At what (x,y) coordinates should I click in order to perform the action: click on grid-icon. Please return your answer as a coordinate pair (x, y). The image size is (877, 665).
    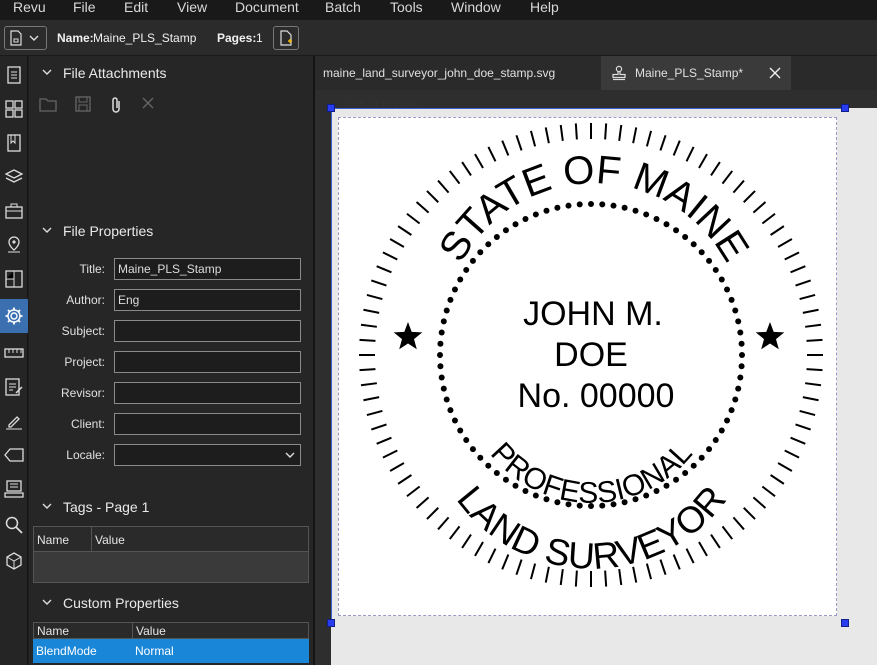
    Looking at the image, I should click on (14, 109).